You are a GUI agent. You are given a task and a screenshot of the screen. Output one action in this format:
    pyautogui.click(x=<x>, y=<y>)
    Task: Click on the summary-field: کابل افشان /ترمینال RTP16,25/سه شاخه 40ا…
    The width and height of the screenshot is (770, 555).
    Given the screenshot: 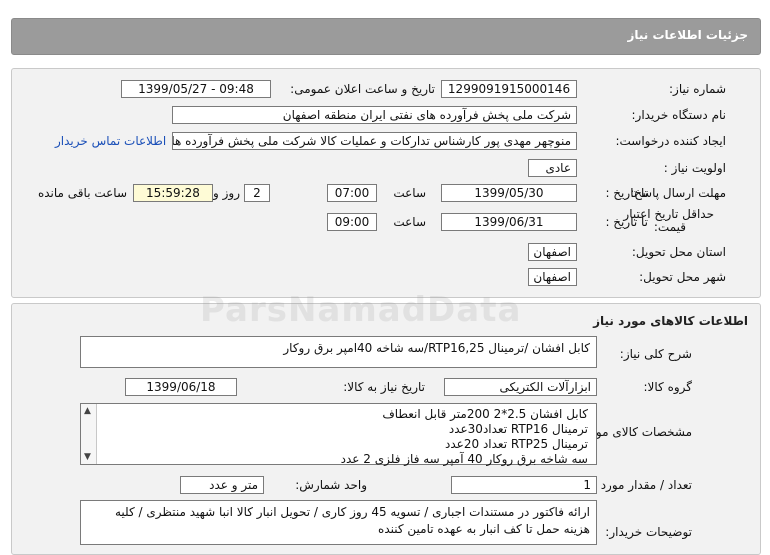 What is the action you would take?
    pyautogui.click(x=338, y=352)
    